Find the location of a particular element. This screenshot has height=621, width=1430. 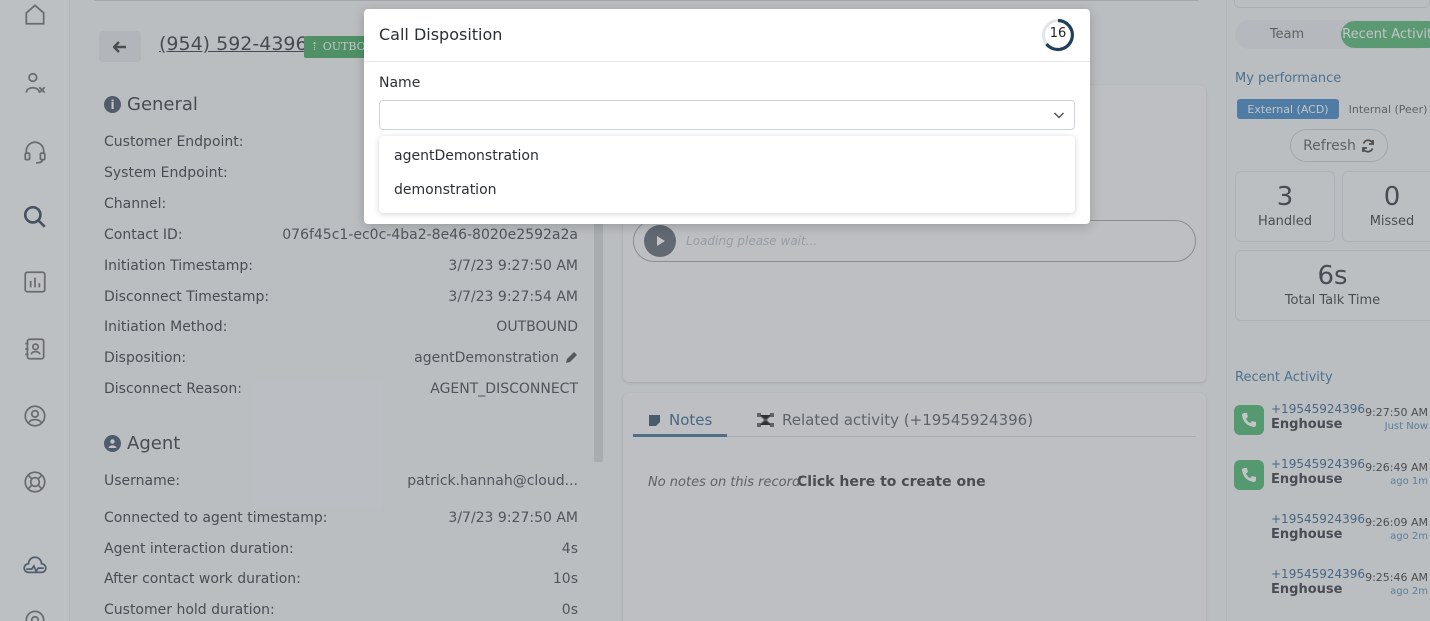

option-demonstration: demonstration is located at coordinates (445, 190).